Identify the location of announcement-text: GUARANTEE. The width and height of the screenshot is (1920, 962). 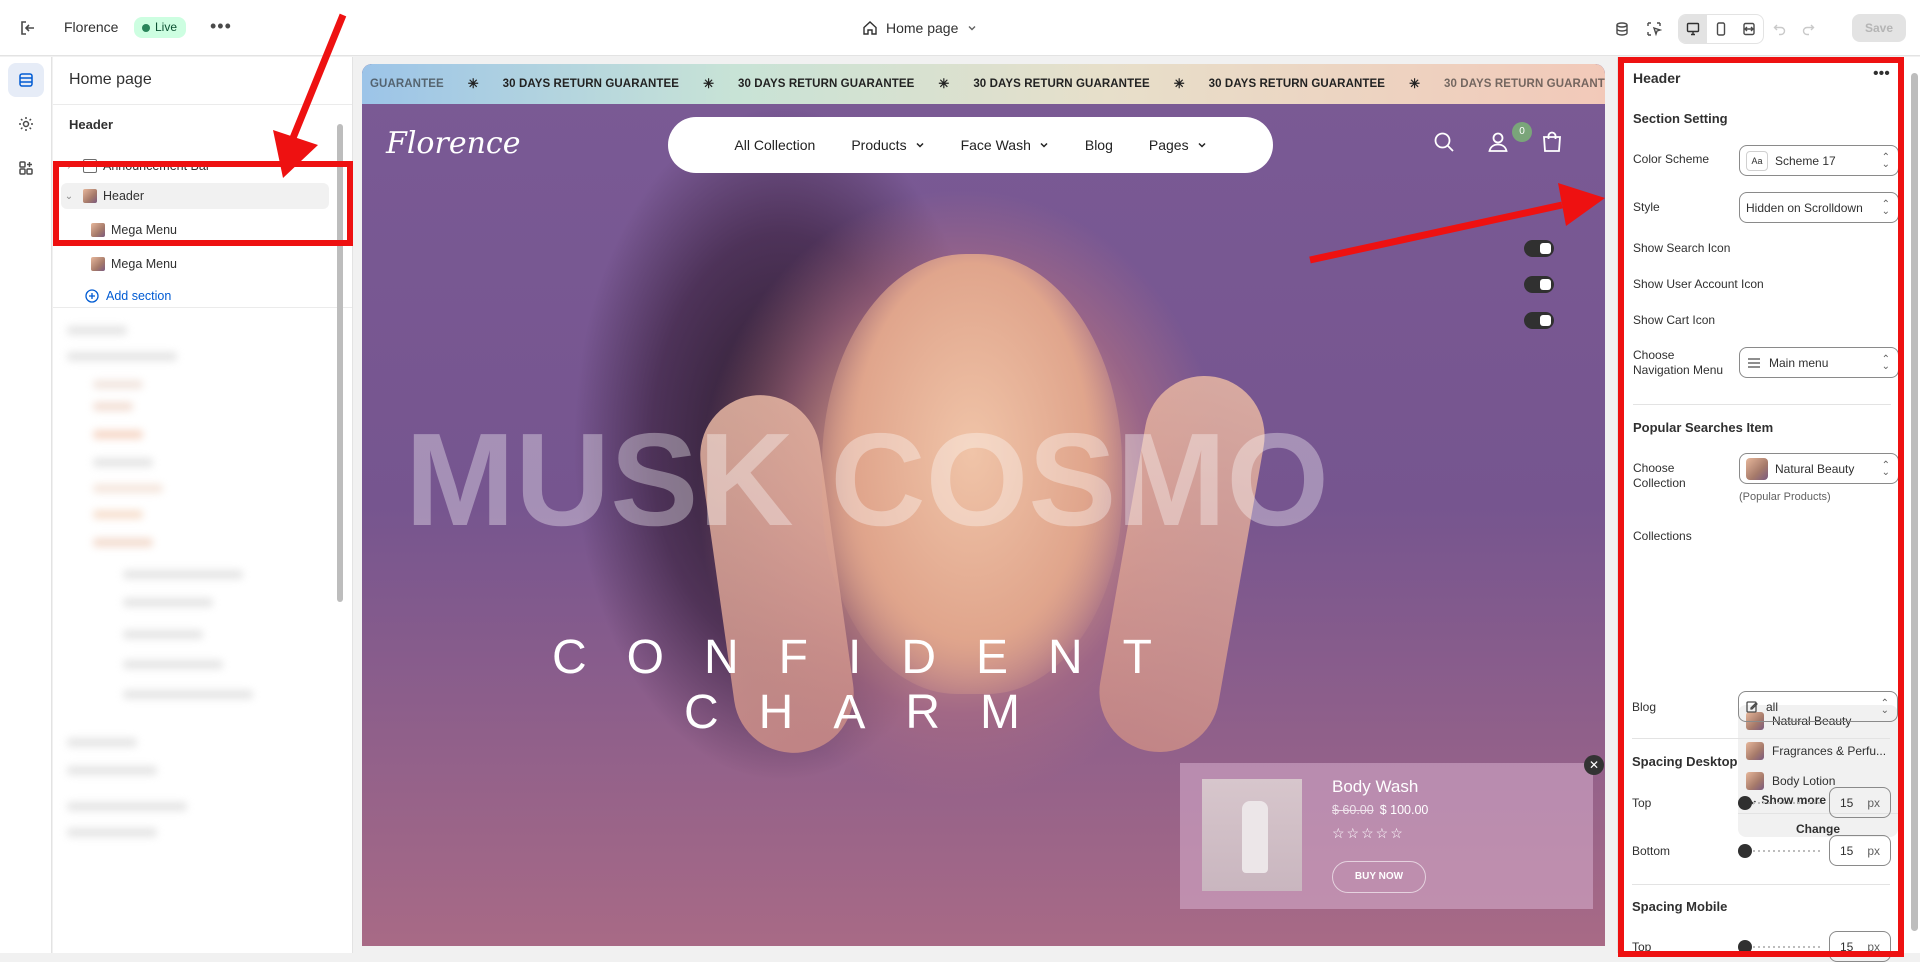
(407, 84).